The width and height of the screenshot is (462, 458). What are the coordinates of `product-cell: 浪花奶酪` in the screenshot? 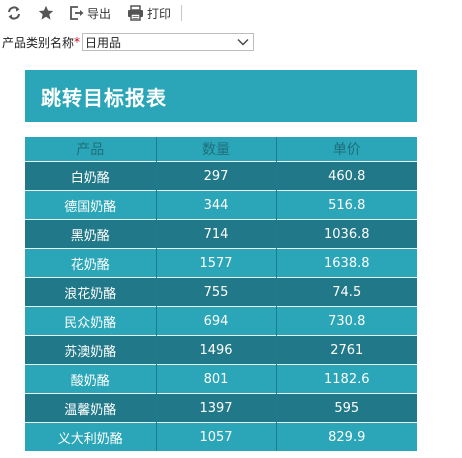 It's located at (90, 292).